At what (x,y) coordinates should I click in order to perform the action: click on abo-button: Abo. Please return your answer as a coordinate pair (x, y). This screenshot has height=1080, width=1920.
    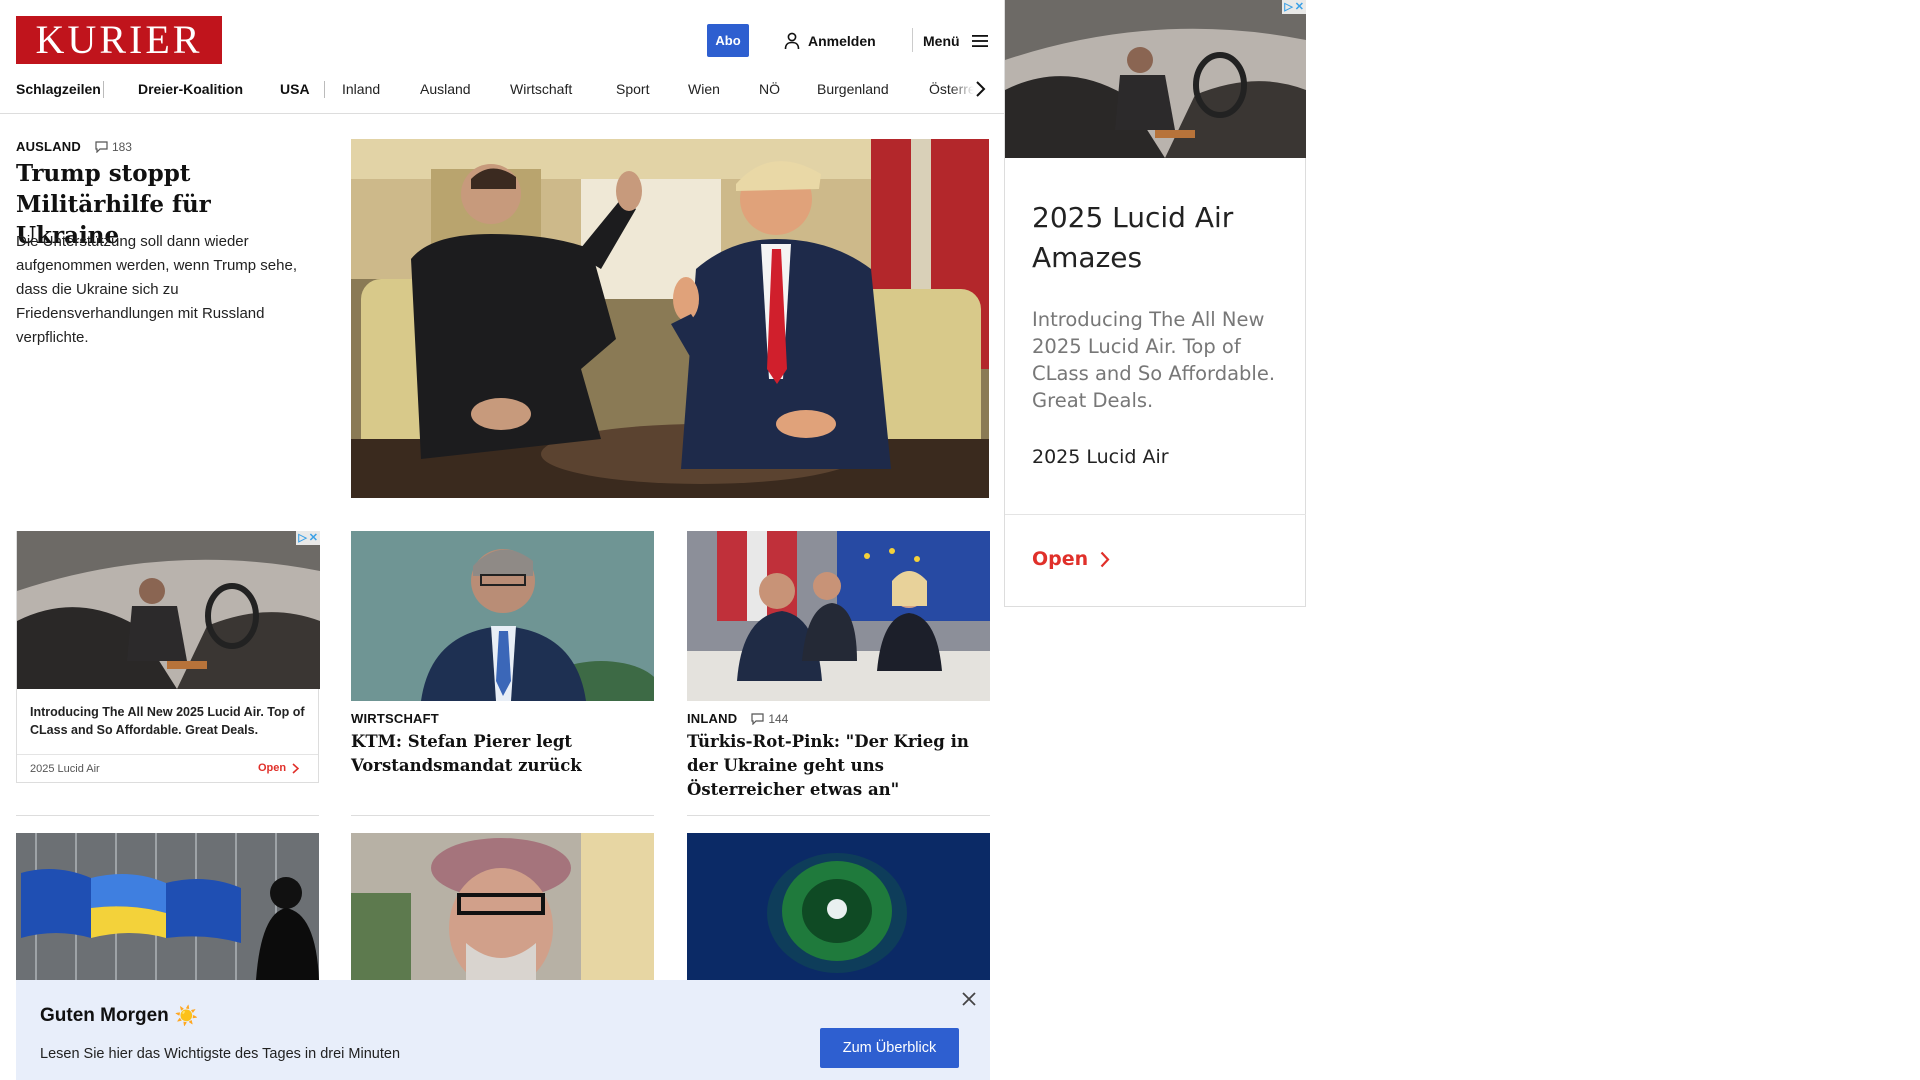
    Looking at the image, I should click on (728, 40).